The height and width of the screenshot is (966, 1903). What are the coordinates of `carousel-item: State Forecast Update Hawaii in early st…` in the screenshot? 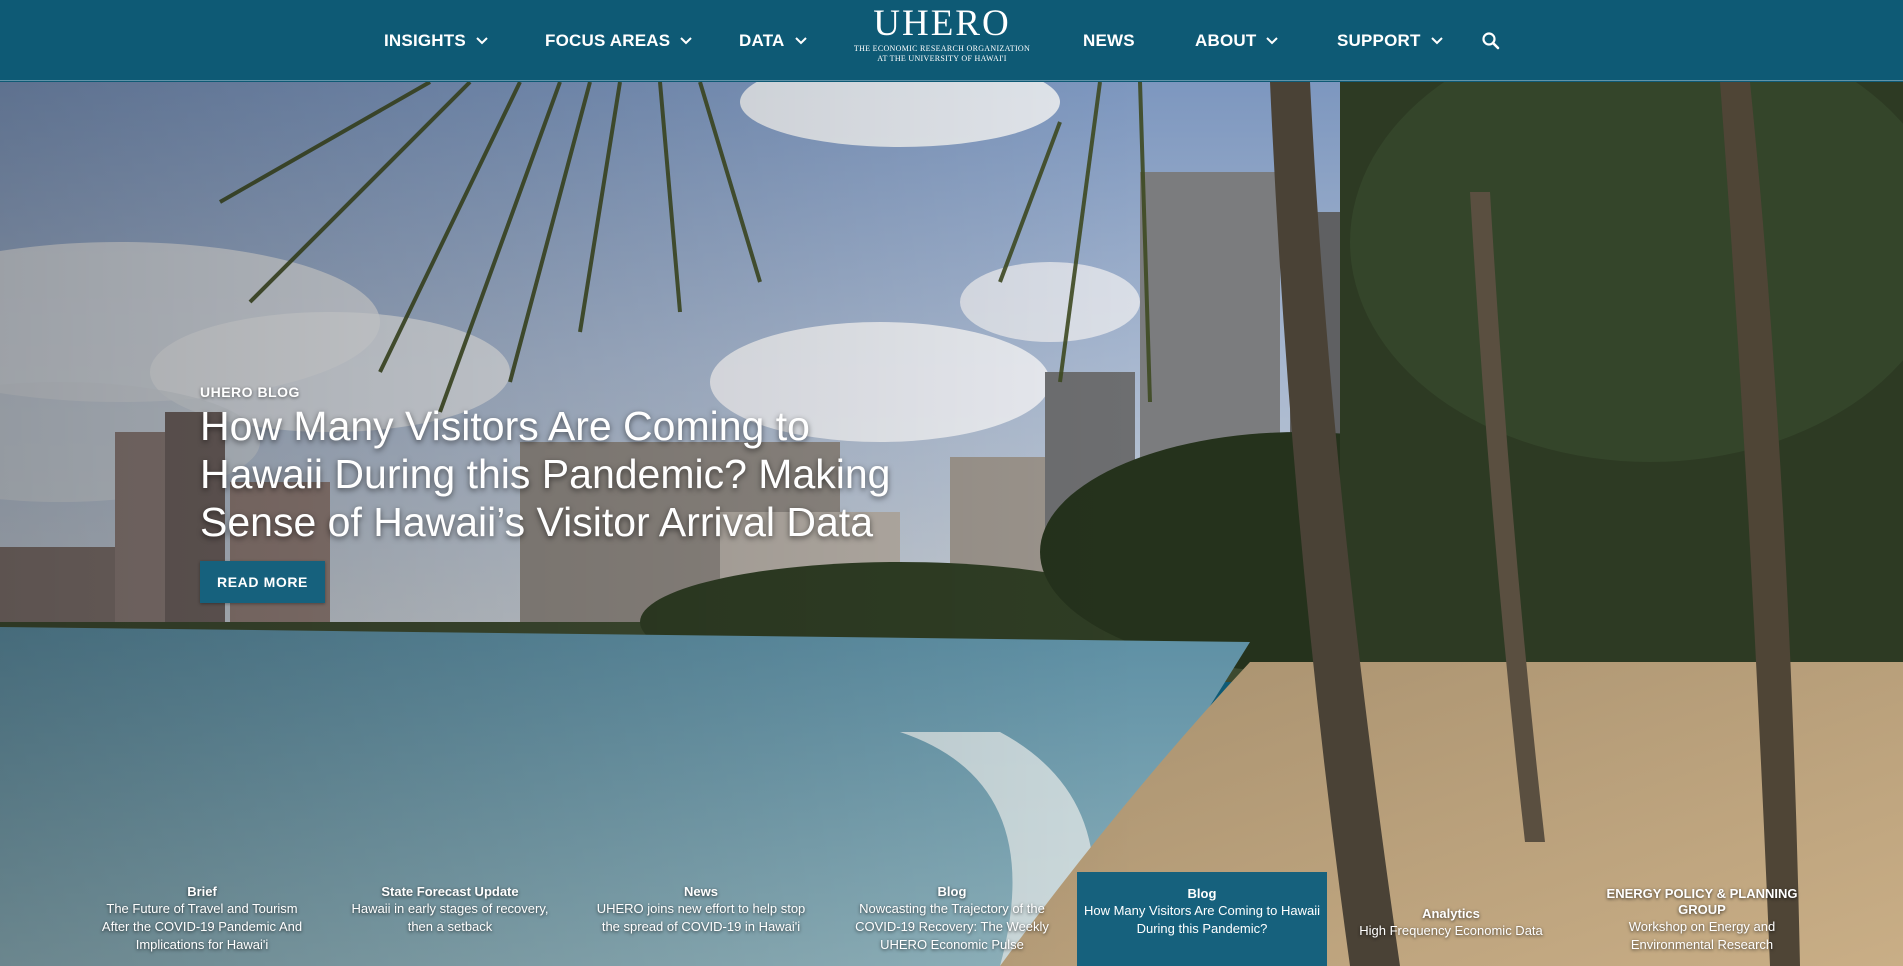 It's located at (450, 925).